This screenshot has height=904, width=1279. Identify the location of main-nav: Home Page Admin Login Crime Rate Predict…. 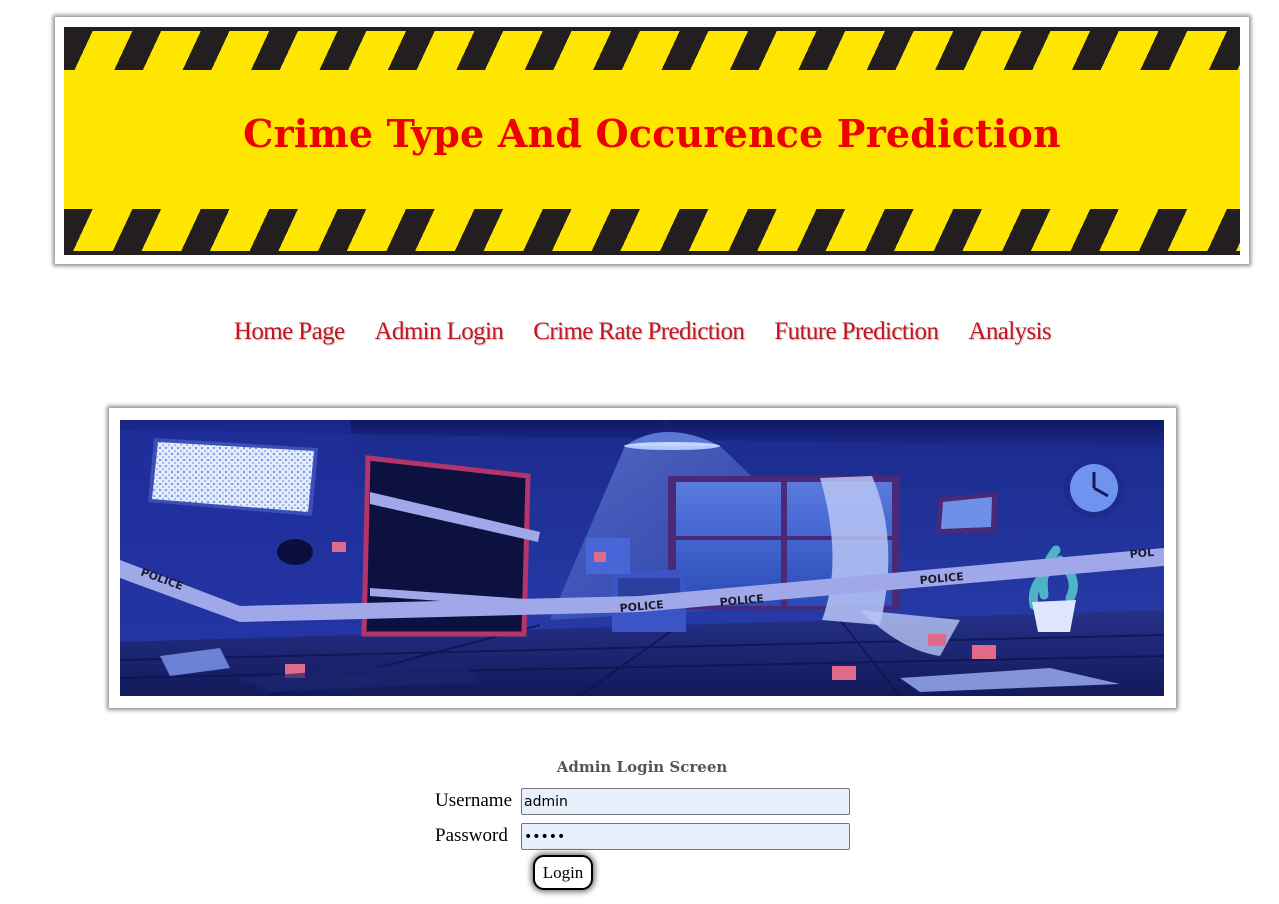
(639, 332).